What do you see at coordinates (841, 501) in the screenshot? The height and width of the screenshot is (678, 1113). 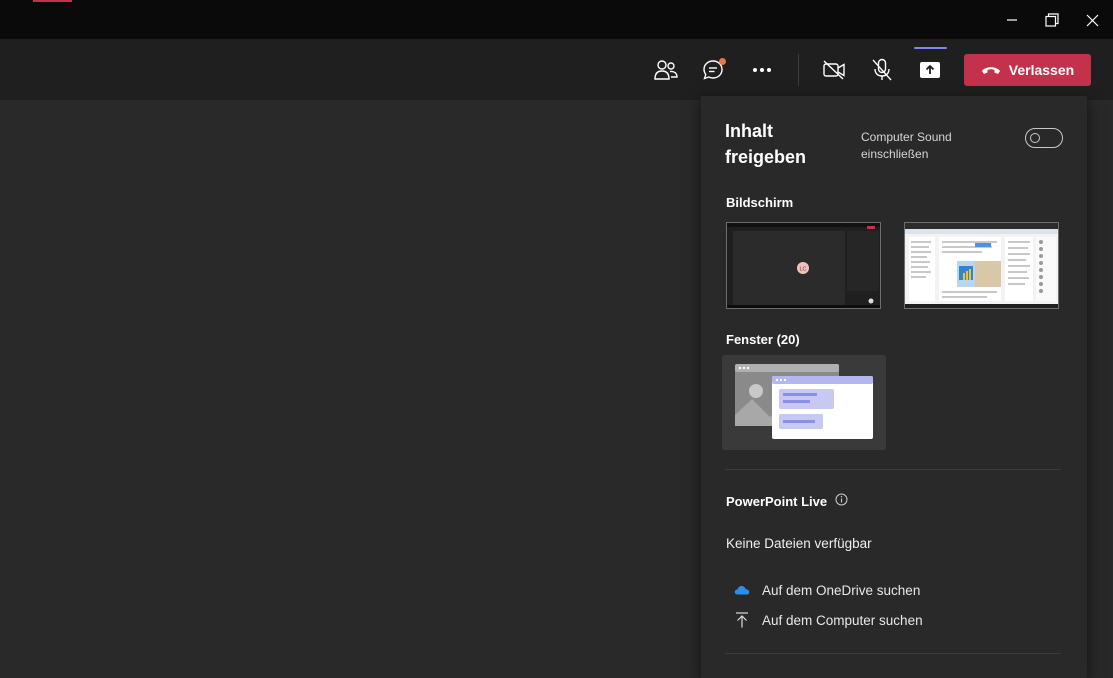 I see `info-icon` at bounding box center [841, 501].